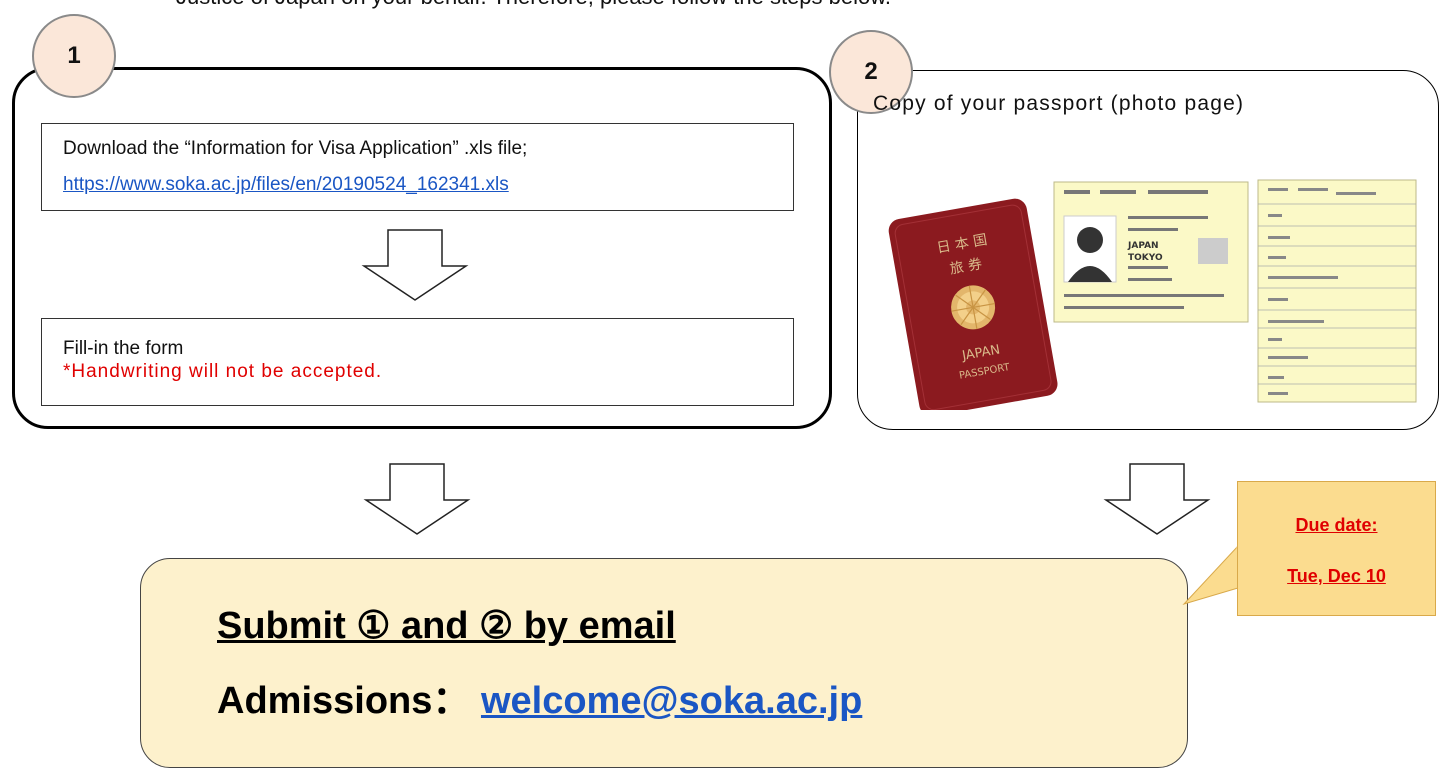 Image resolution: width=1442 pixels, height=768 pixels. What do you see at coordinates (973, 304) in the screenshot?
I see `passport-cover-icon: 日 本 国 旅 券 JAPAN PASSPORT` at bounding box center [973, 304].